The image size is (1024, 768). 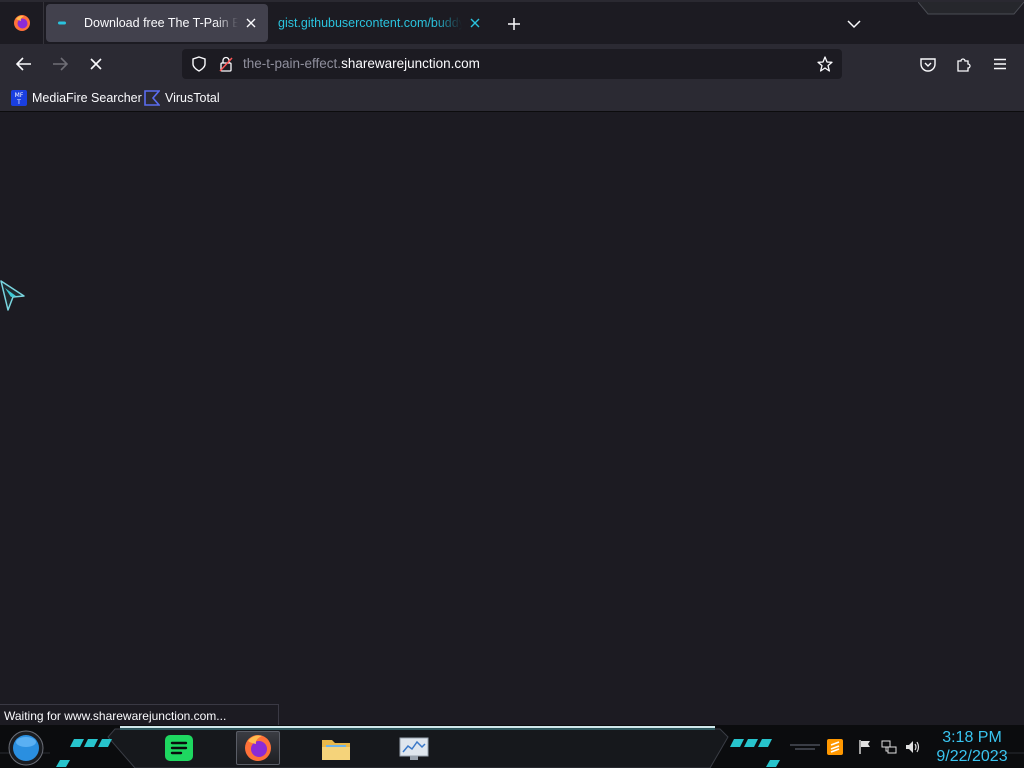 I want to click on flag-icon, so click(x=864, y=747).